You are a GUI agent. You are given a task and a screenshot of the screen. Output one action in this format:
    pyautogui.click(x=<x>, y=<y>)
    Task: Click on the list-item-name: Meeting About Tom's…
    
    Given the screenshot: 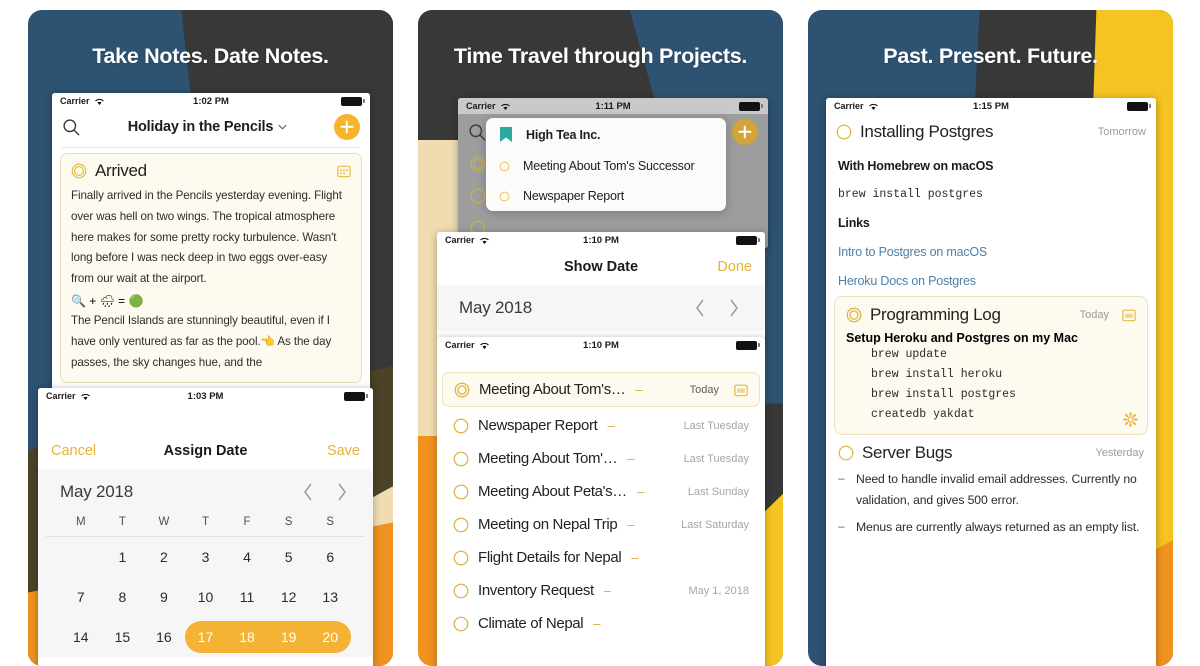 What is the action you would take?
    pyautogui.click(x=552, y=389)
    